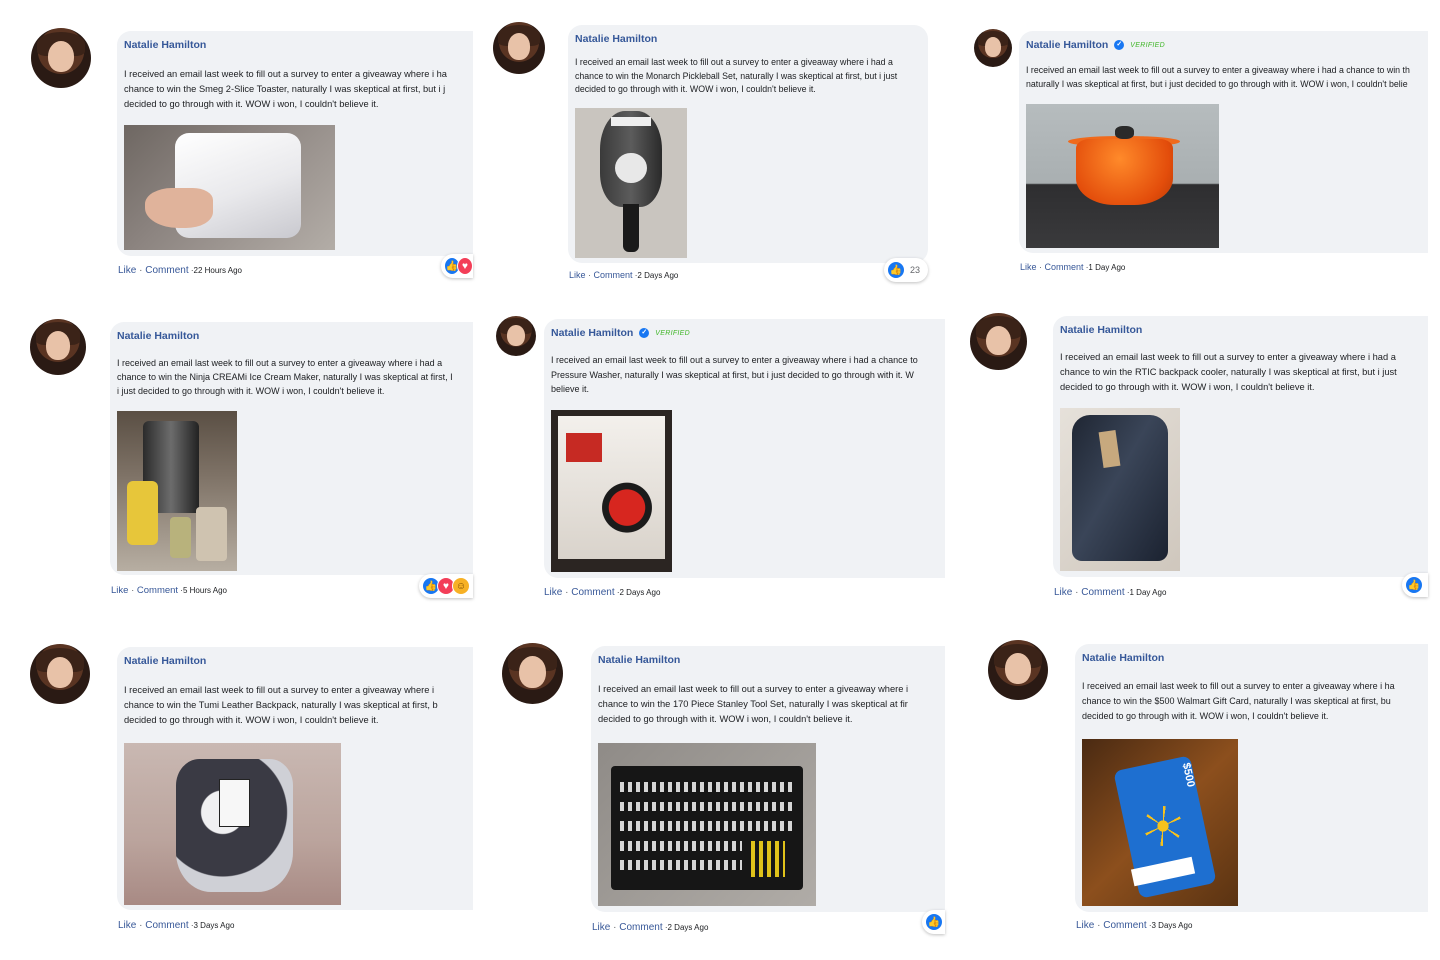 The width and height of the screenshot is (1440, 960). I want to click on heart-icon: ♥, so click(465, 266).